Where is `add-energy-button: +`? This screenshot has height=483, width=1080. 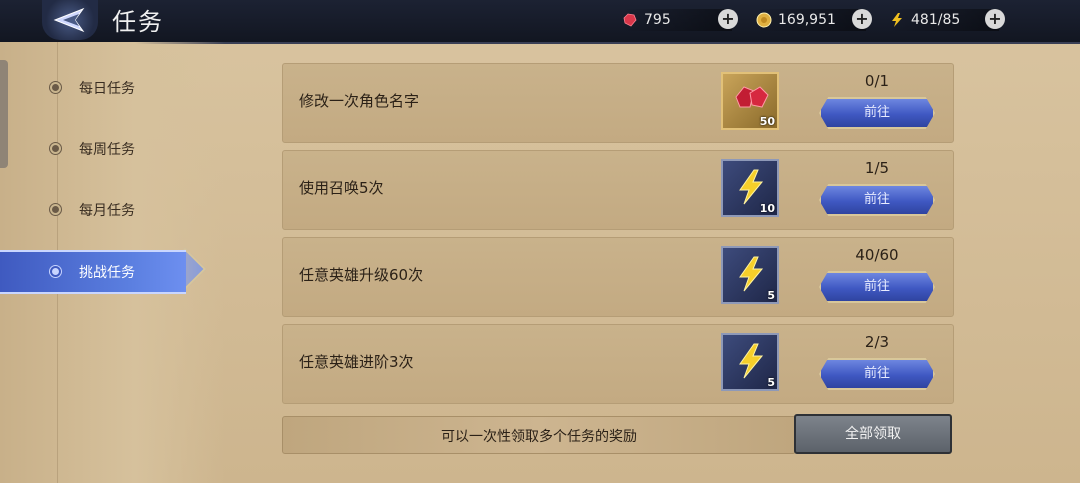
add-energy-button: + is located at coordinates (995, 19).